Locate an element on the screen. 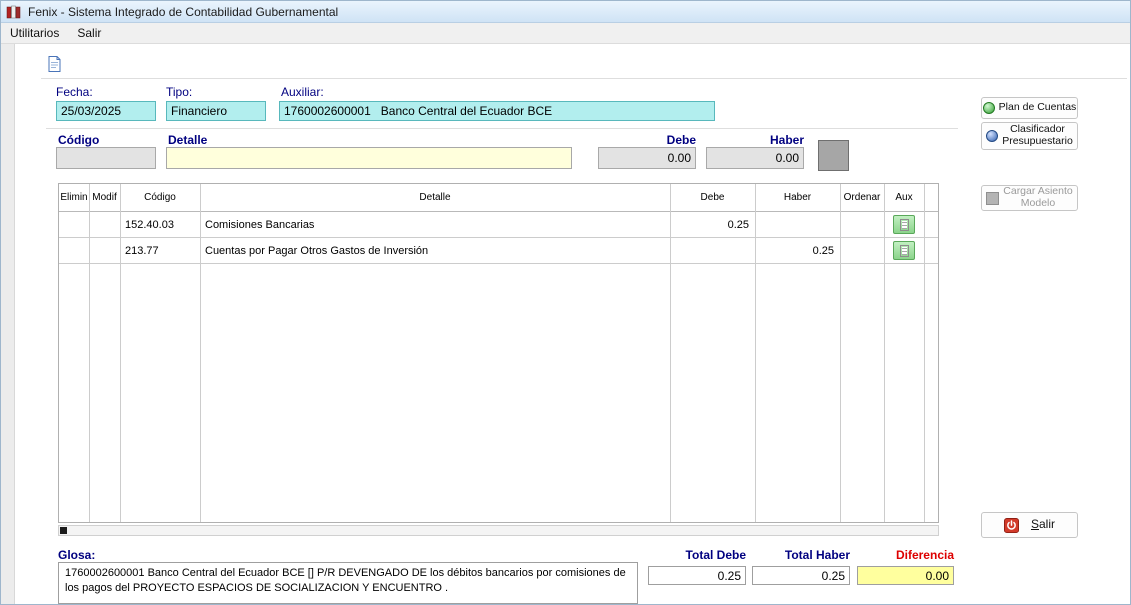 The image size is (1131, 605). grid-header-debe: Debe is located at coordinates (712, 197).